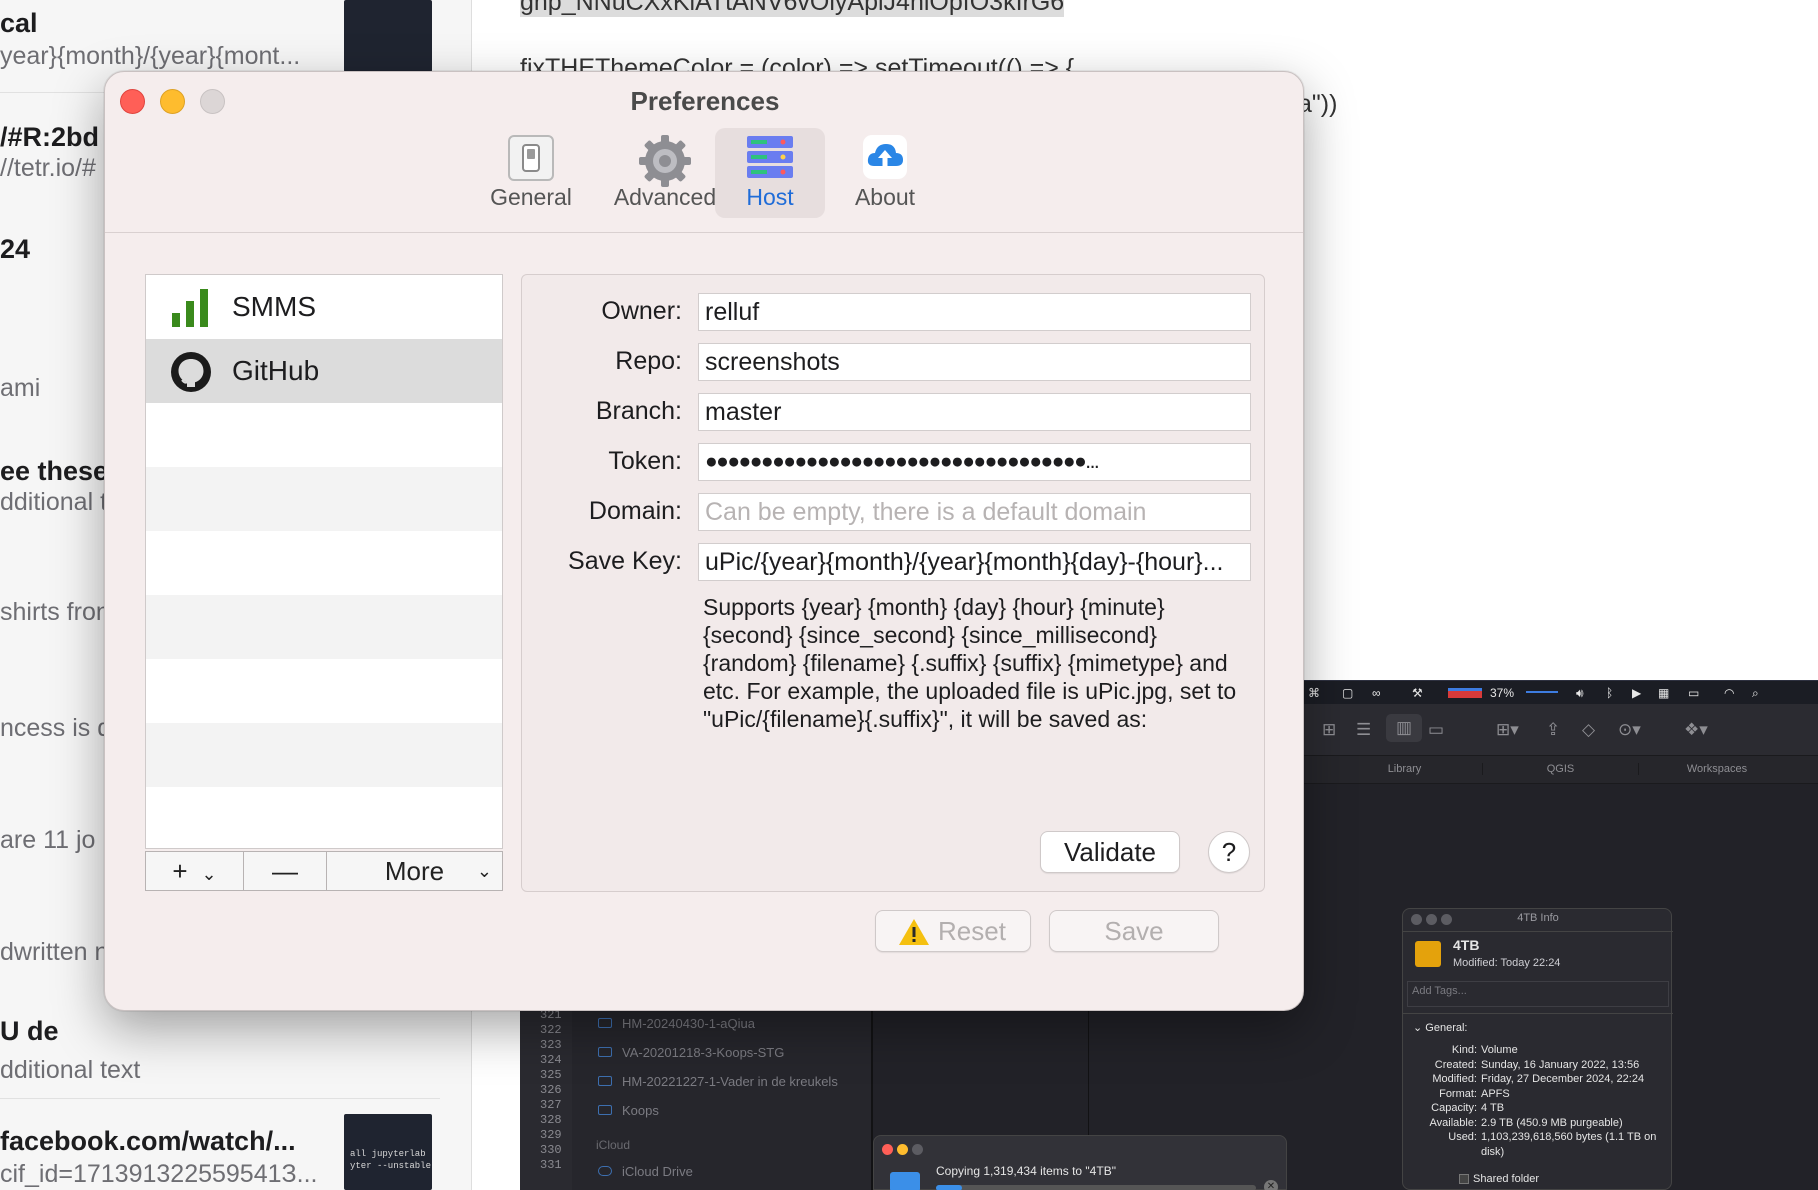  I want to click on help-button: ?, so click(1229, 852).